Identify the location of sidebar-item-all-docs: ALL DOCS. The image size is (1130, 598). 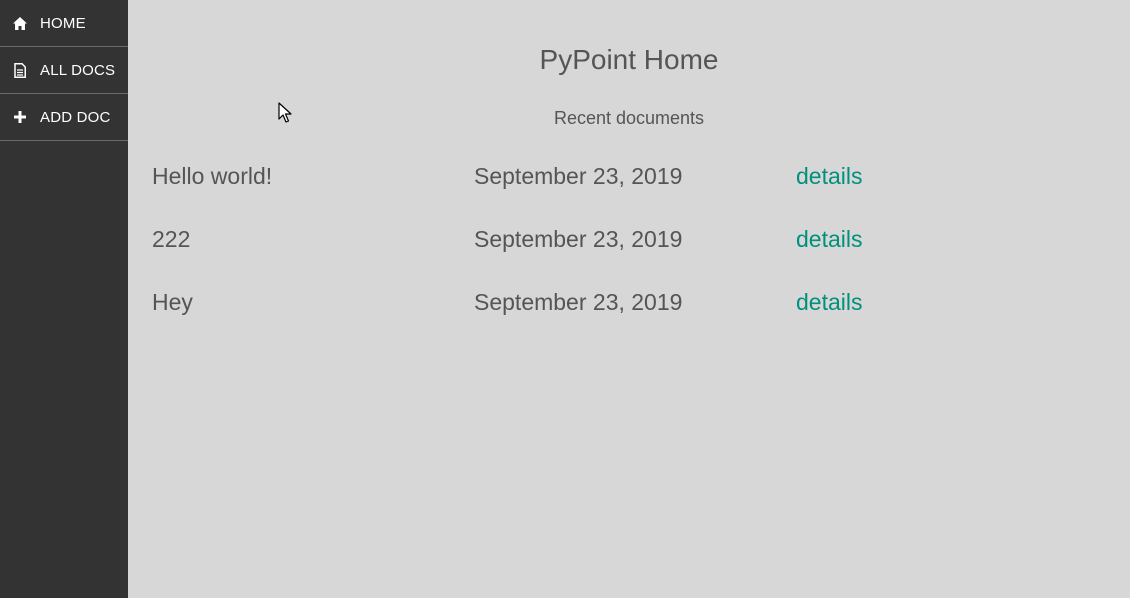
(64, 70).